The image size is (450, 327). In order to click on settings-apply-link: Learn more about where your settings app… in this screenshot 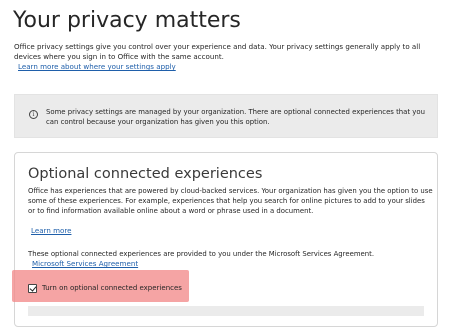, I will do `click(97, 67)`.